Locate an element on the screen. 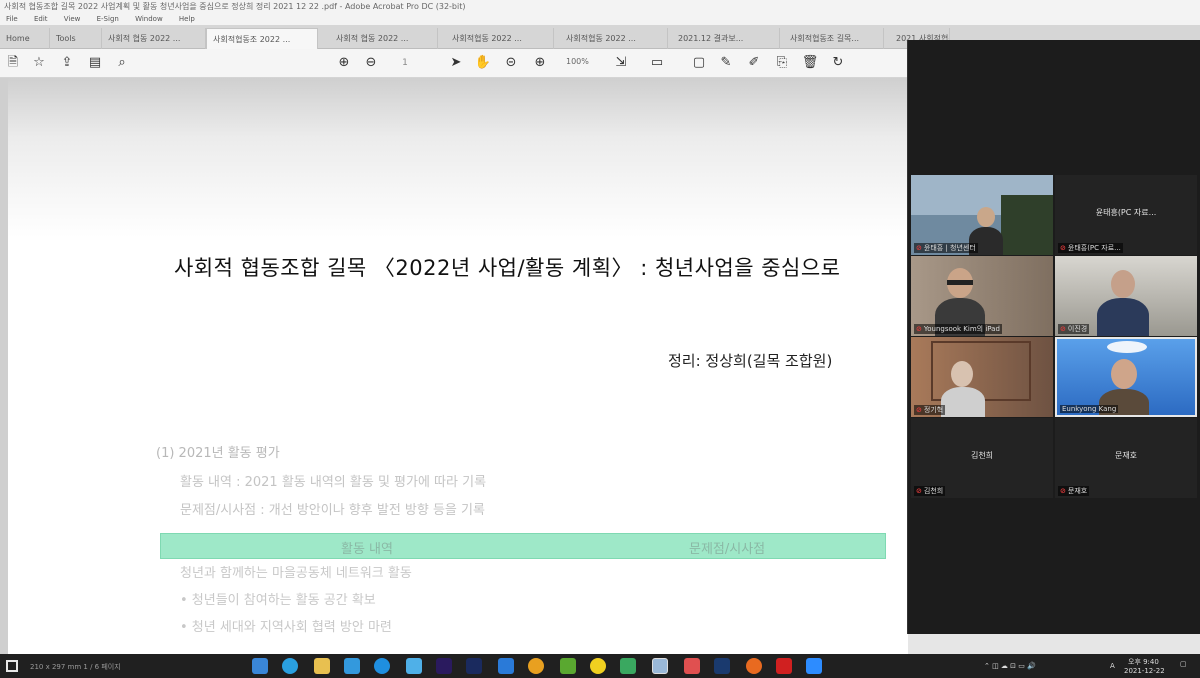 The width and height of the screenshot is (1200, 678). menu-window: Window is located at coordinates (149, 19).